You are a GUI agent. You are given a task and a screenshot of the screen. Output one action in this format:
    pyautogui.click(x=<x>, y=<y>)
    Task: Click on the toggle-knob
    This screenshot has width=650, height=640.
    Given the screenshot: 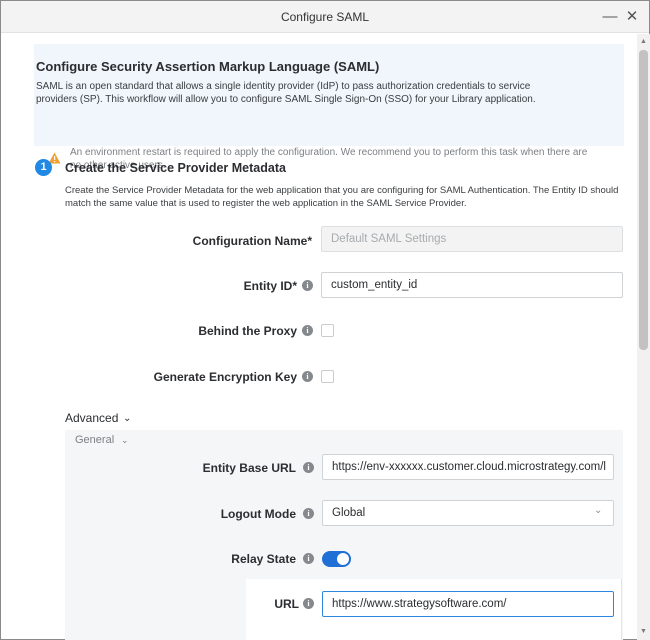 What is the action you would take?
    pyautogui.click(x=343, y=559)
    